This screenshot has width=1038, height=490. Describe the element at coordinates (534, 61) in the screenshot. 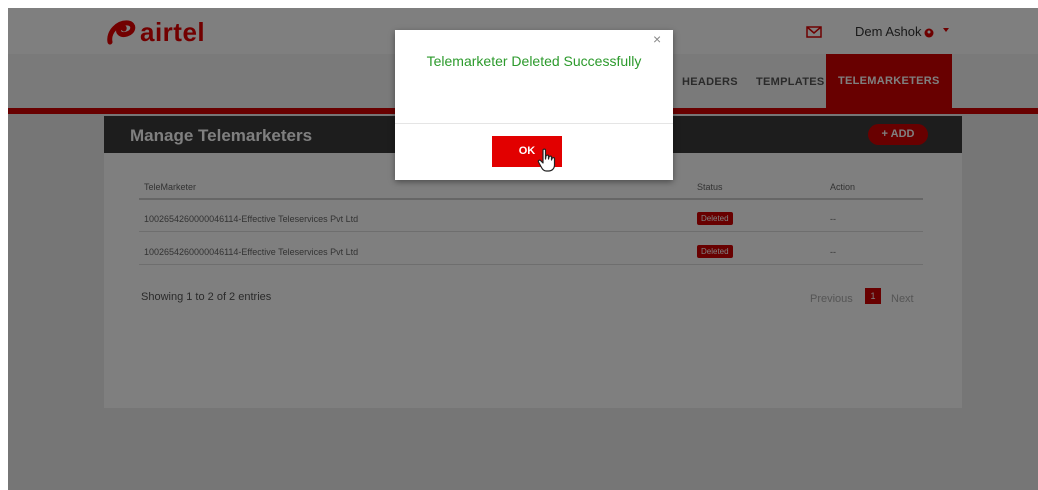

I see `success-message: Telemarketer Deleted Successfully` at that location.